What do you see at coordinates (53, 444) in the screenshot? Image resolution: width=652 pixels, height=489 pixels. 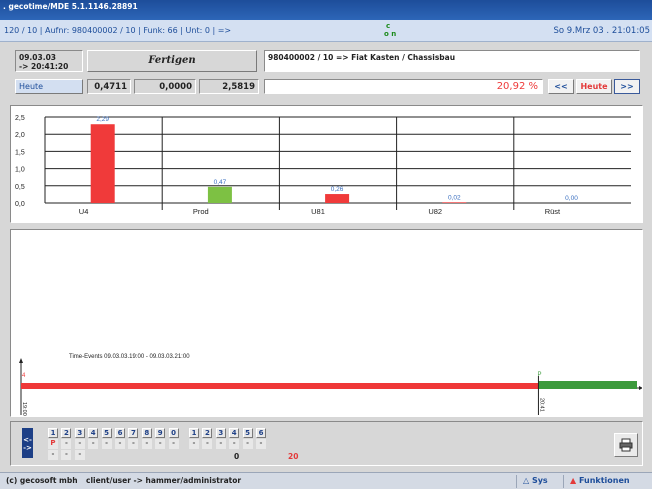 I see `day-status-cell: P` at bounding box center [53, 444].